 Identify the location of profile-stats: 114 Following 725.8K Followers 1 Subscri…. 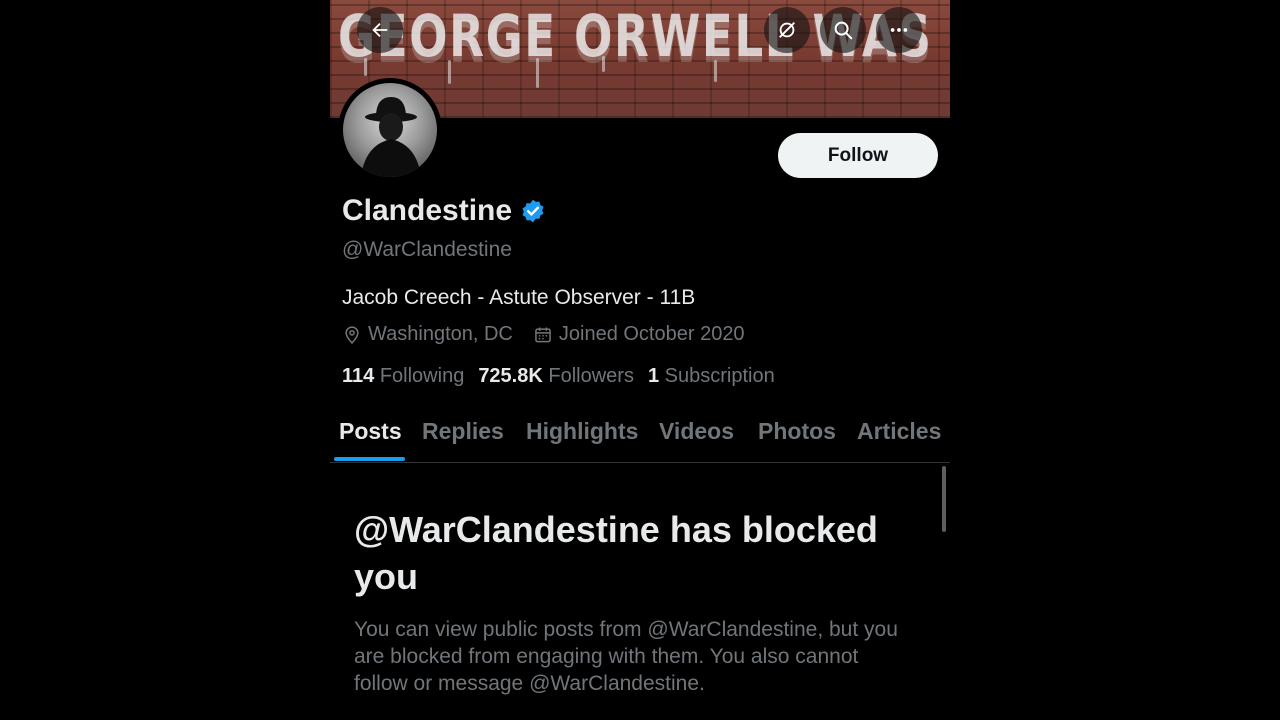
(565, 376).